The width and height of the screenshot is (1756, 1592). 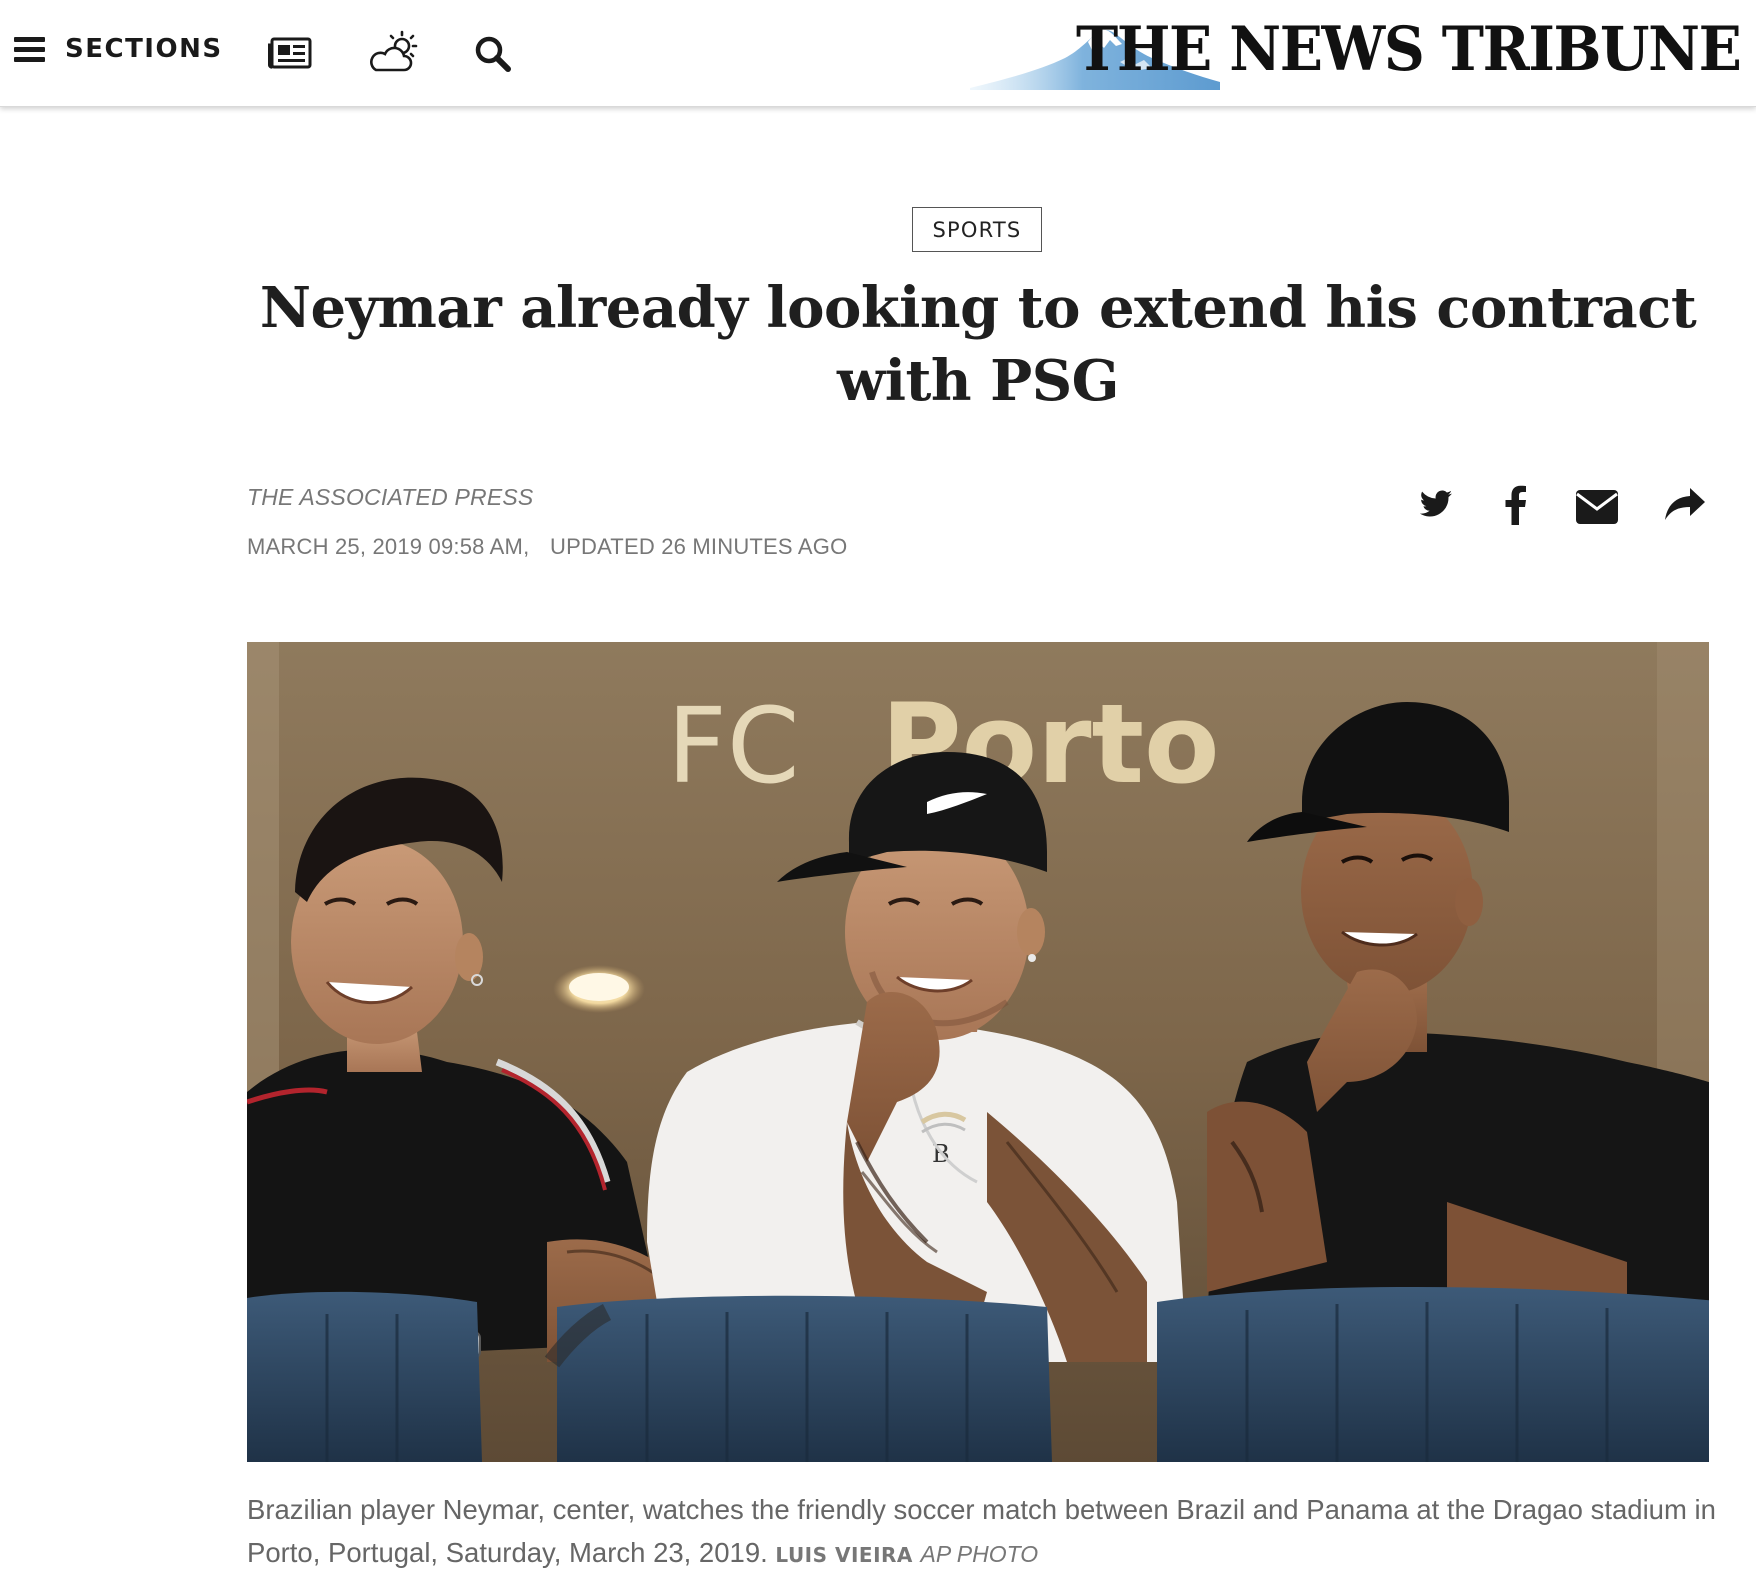 I want to click on sections-menu-button: SECTIONS, so click(x=118, y=49).